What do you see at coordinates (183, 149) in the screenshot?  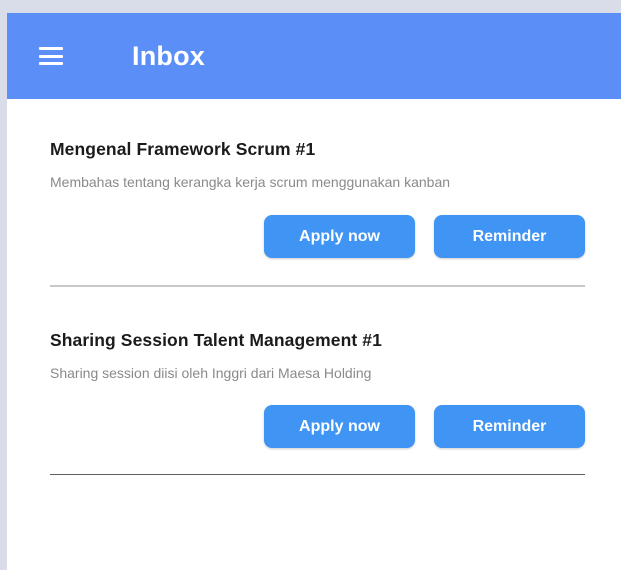 I see `item-title: Mengenal Framework Scrum #1` at bounding box center [183, 149].